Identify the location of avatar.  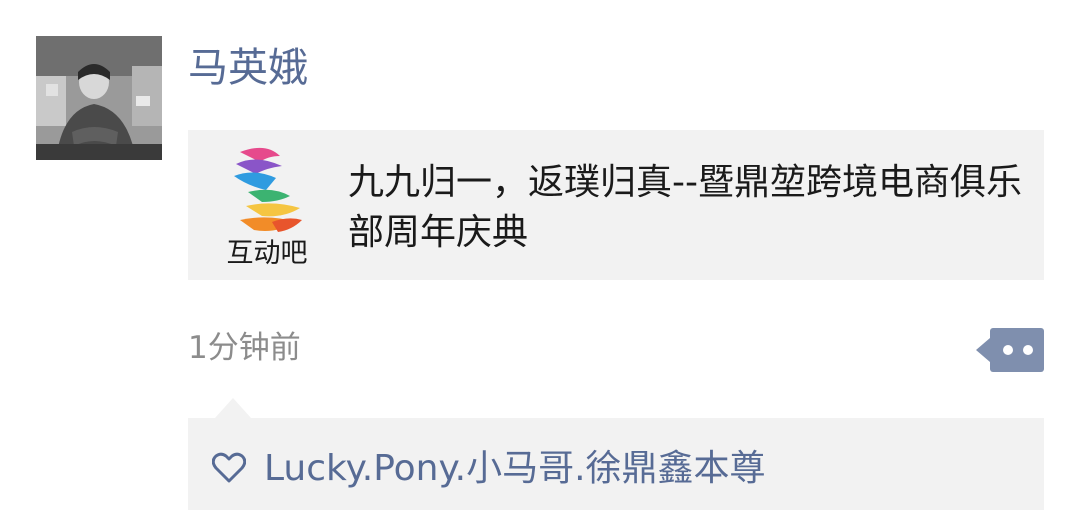
(99, 98).